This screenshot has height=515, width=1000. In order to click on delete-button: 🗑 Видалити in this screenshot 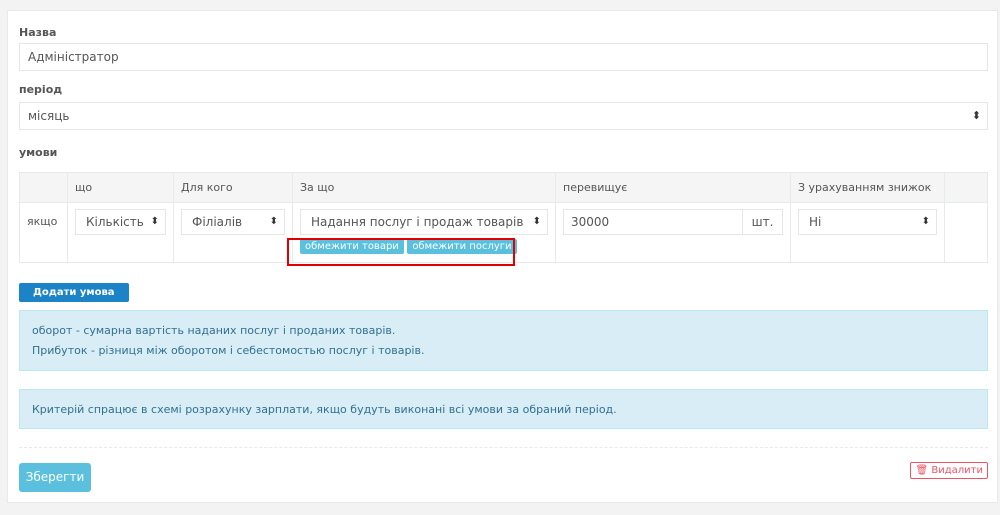, I will do `click(949, 470)`.